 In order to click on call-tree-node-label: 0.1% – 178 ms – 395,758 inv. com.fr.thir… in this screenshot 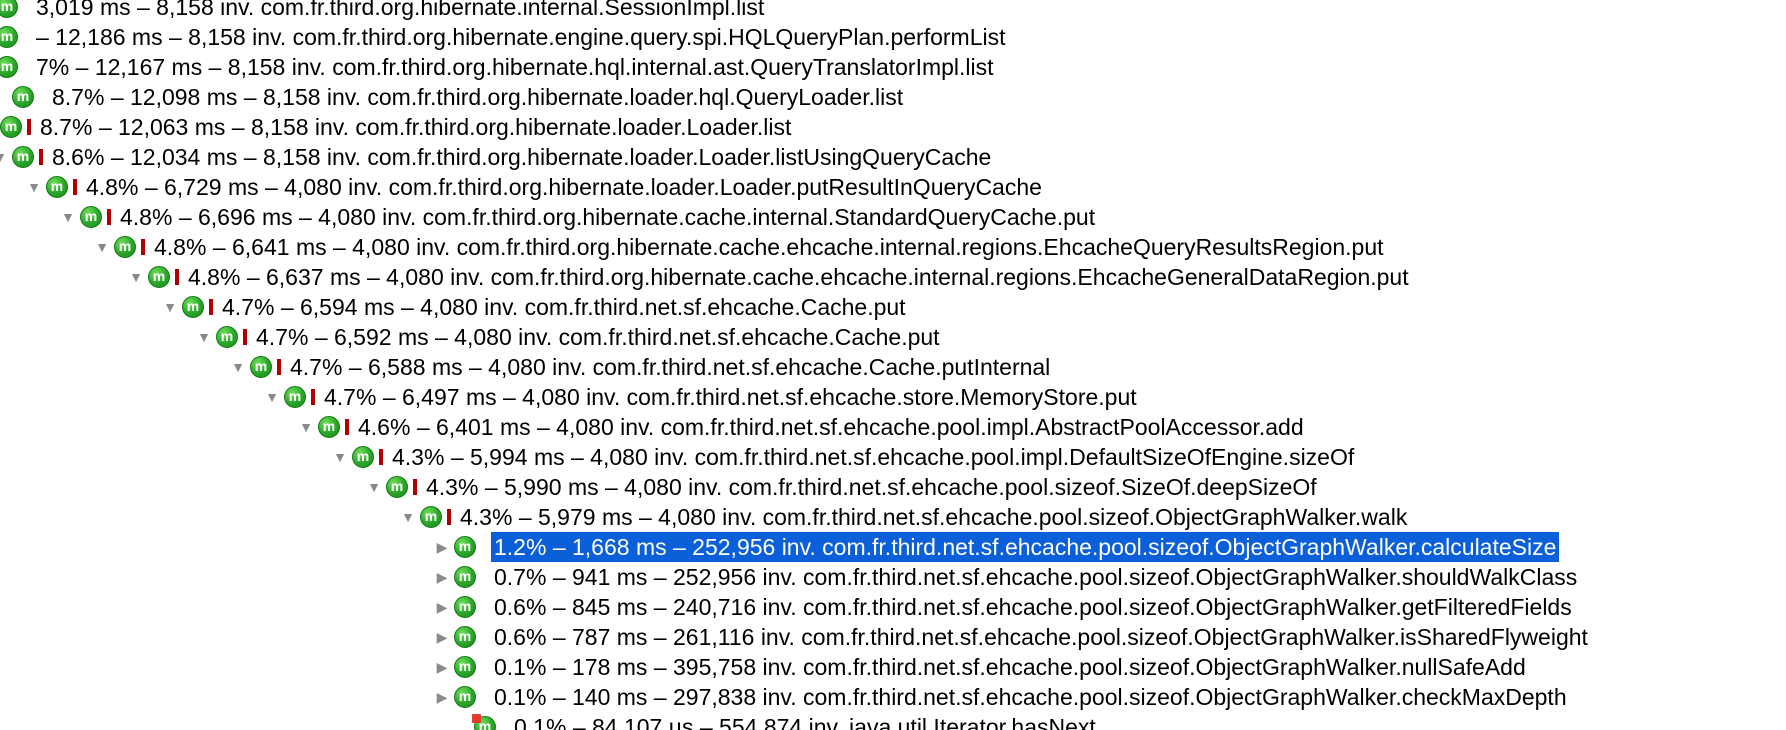, I will do `click(1010, 667)`.